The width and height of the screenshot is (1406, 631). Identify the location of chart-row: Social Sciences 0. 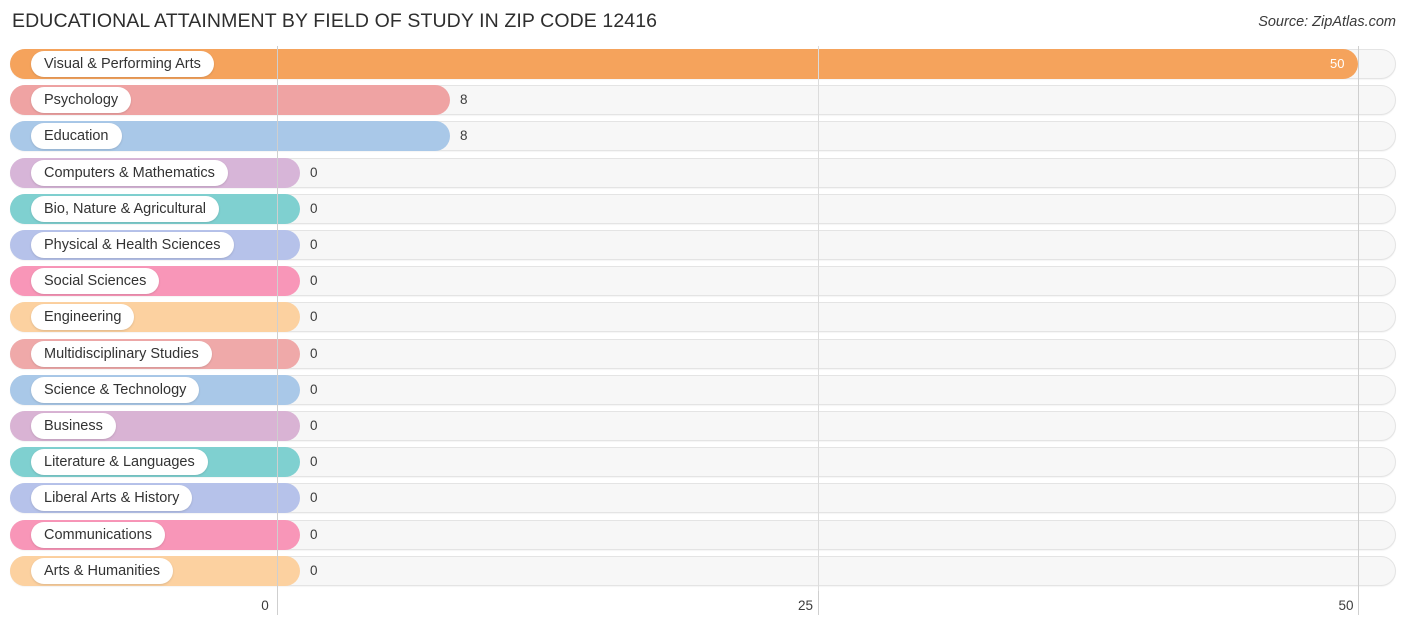
(703, 281).